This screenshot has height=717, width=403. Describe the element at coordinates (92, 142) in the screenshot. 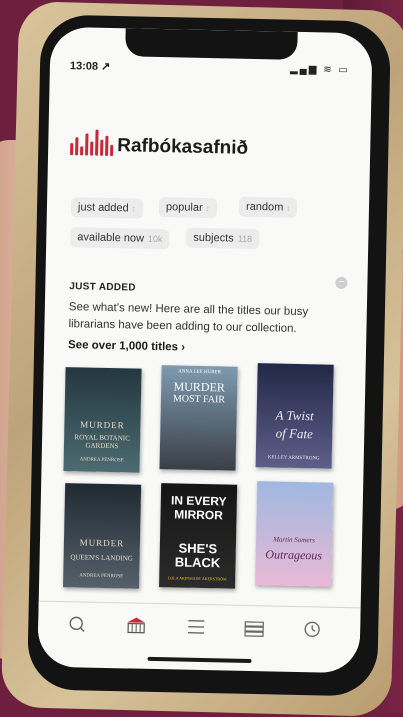

I see `logo-bars-icon` at that location.